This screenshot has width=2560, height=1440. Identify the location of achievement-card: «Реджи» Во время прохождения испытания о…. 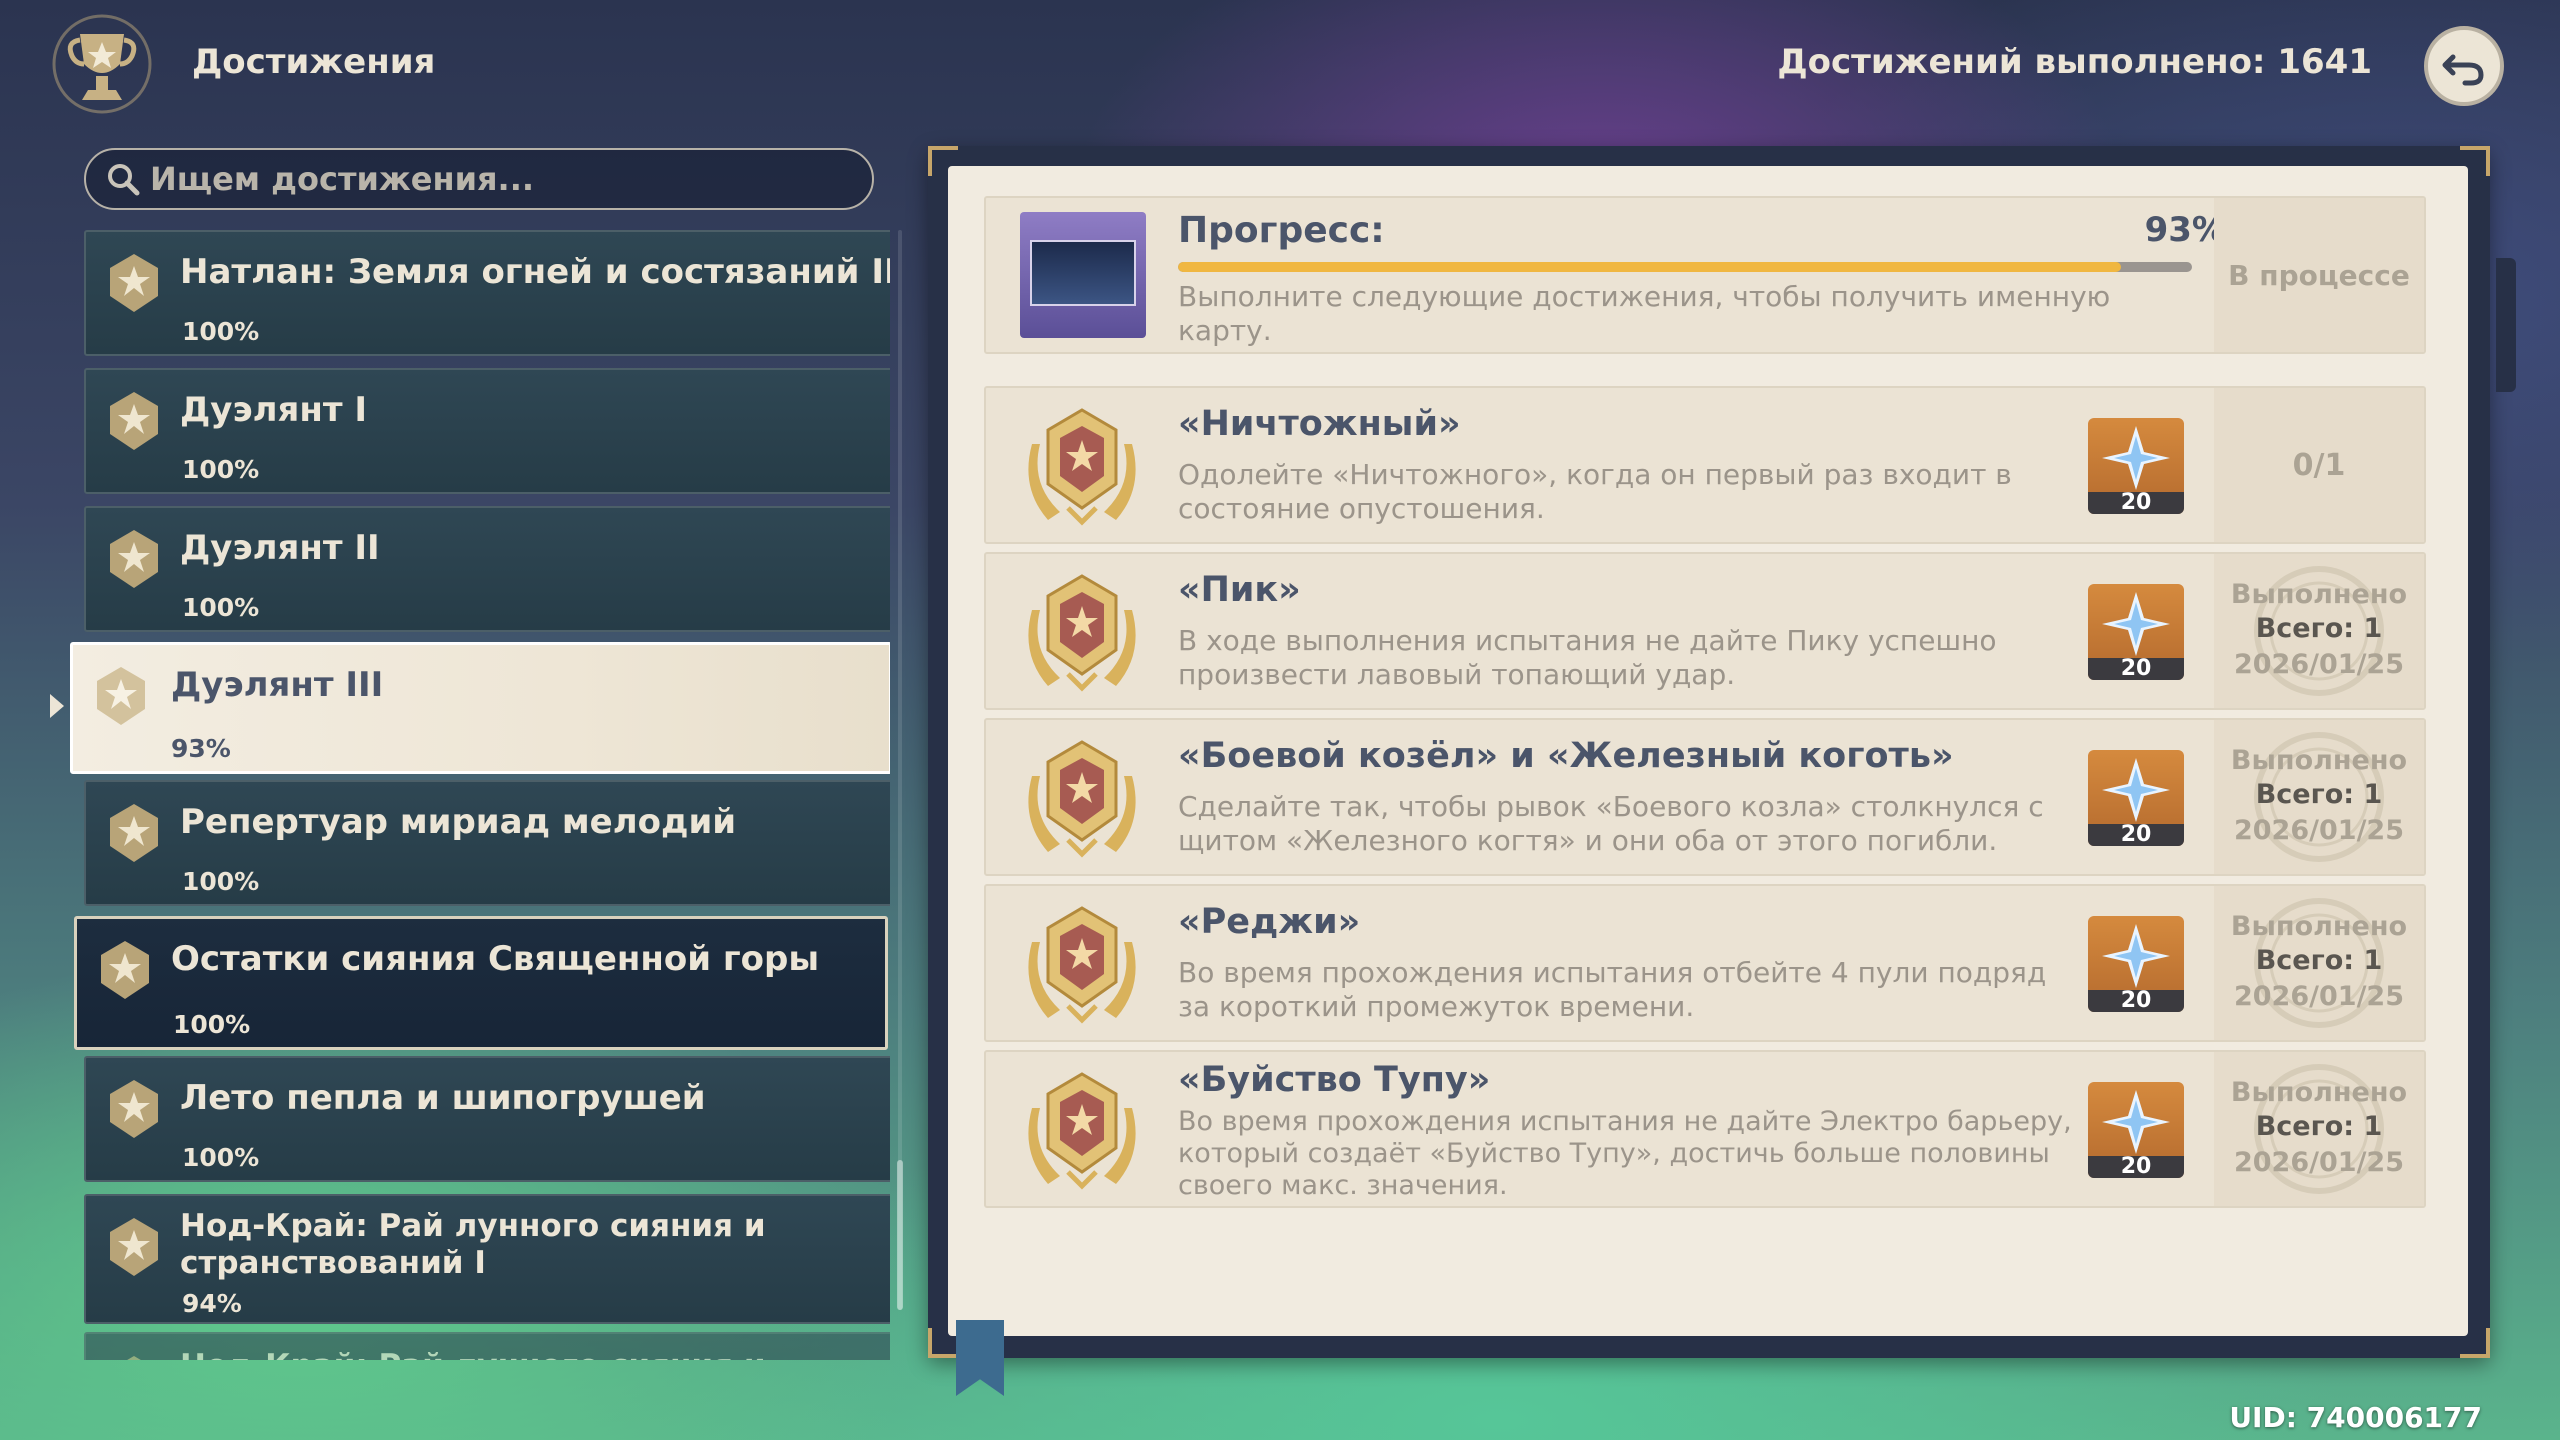
(1705, 963).